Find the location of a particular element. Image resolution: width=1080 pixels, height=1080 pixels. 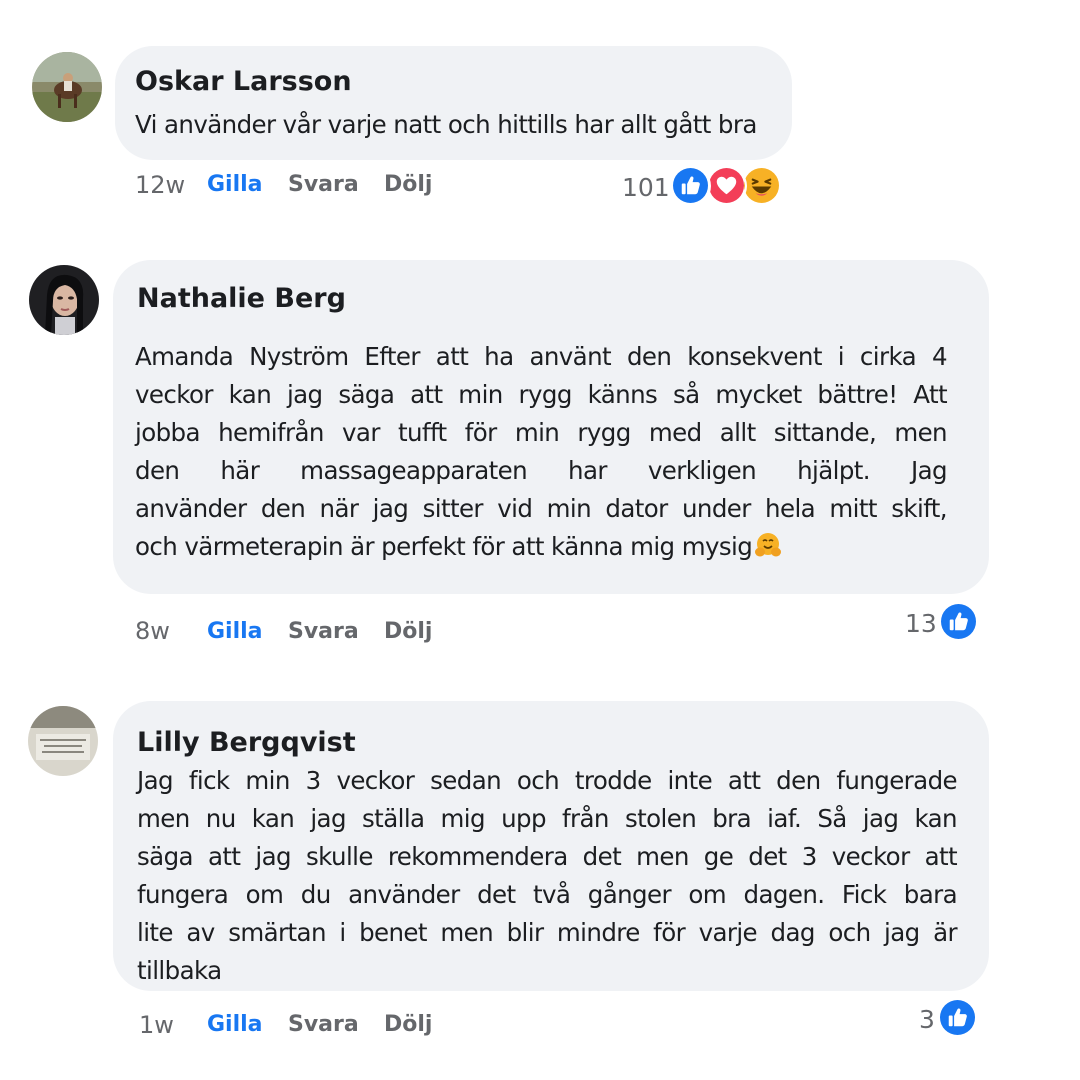

haha-icon is located at coordinates (762, 186).